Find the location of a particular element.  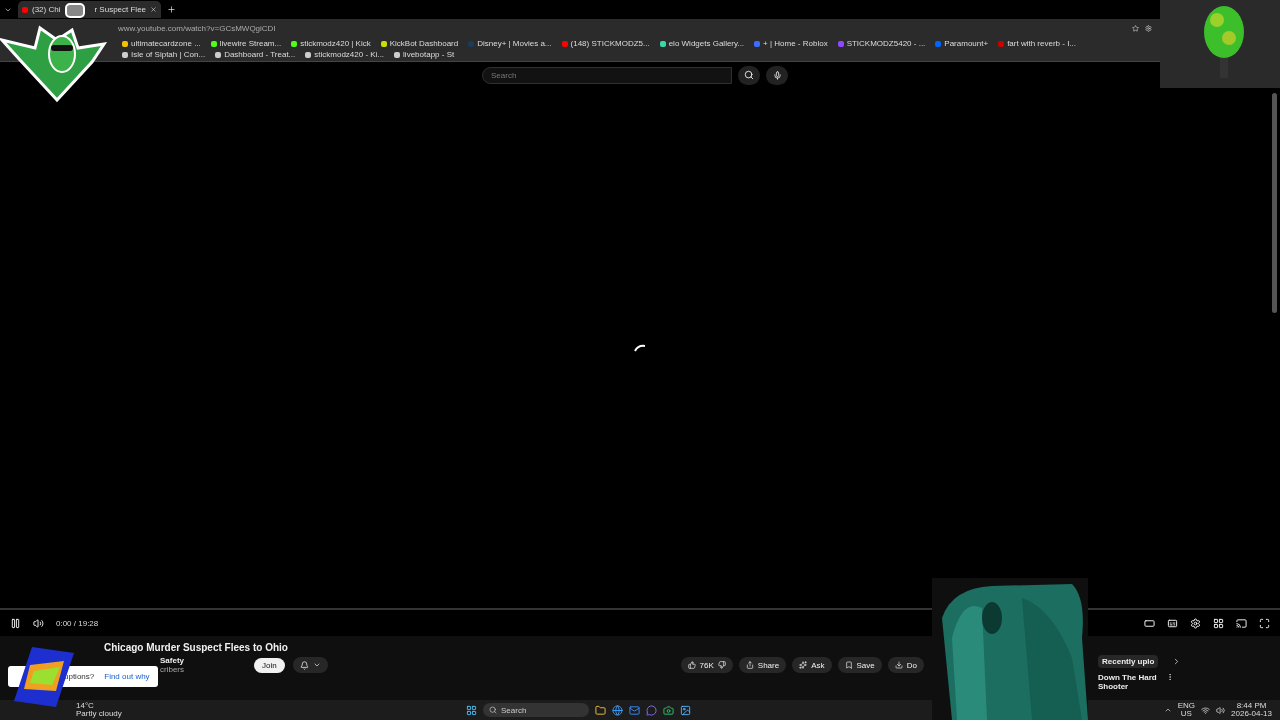

globe-icon is located at coordinates (617, 710).